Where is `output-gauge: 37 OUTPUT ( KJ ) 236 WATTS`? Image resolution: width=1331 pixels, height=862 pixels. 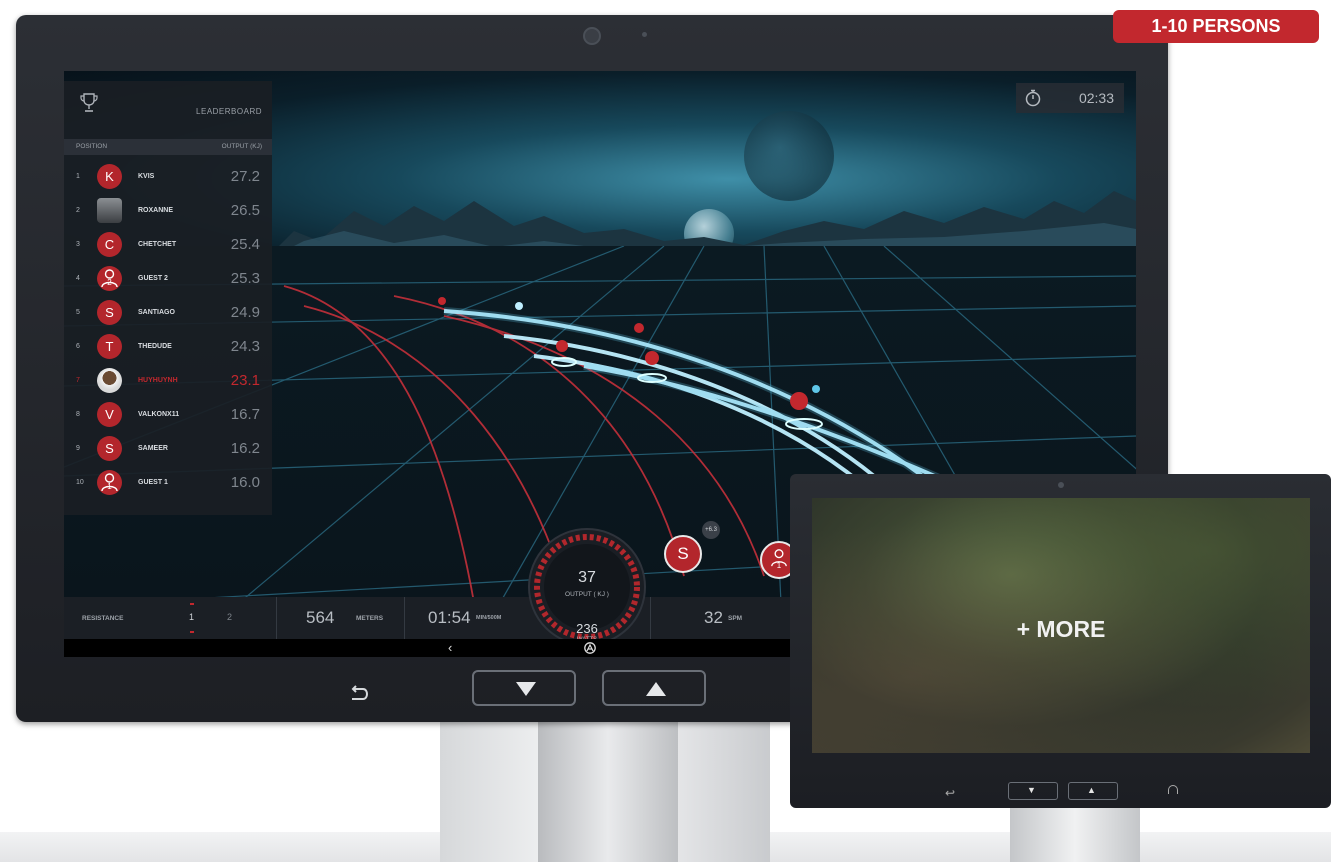
output-gauge: 37 OUTPUT ( KJ ) 236 WATTS is located at coordinates (587, 587).